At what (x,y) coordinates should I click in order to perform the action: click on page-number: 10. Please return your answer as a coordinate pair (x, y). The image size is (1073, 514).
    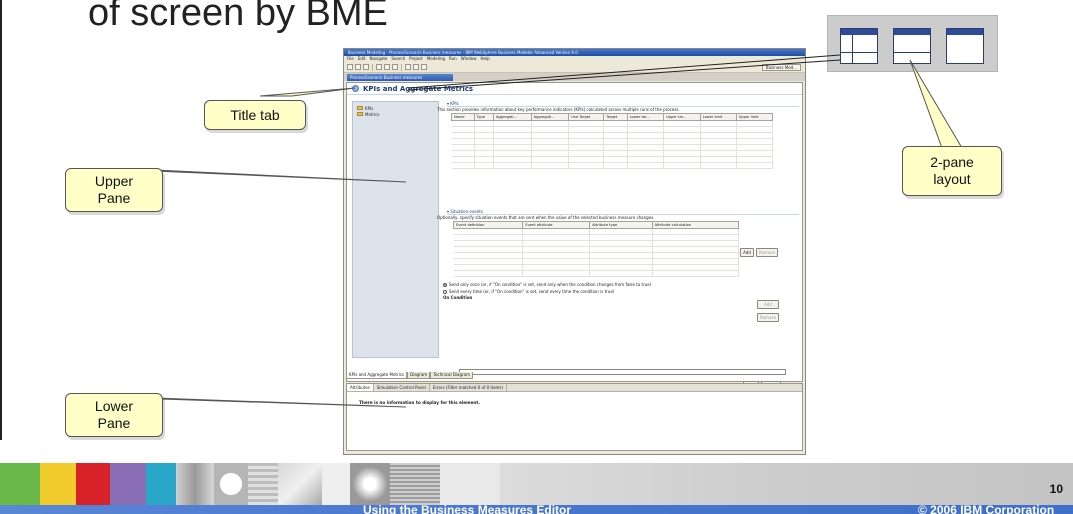
    Looking at the image, I should click on (1056, 489).